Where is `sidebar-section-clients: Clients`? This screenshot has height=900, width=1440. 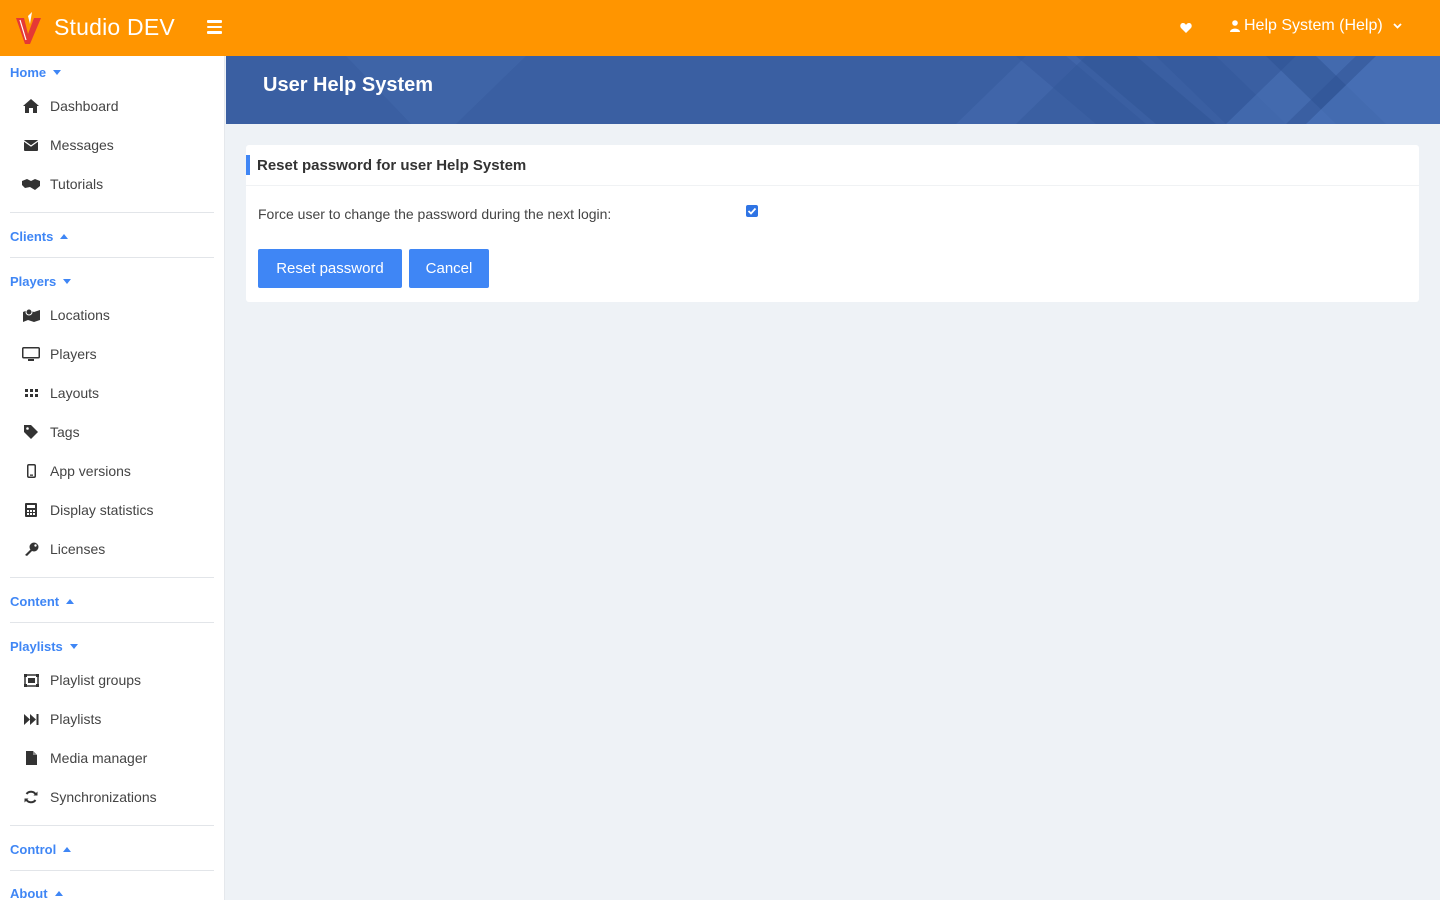
sidebar-section-clients: Clients is located at coordinates (39, 236).